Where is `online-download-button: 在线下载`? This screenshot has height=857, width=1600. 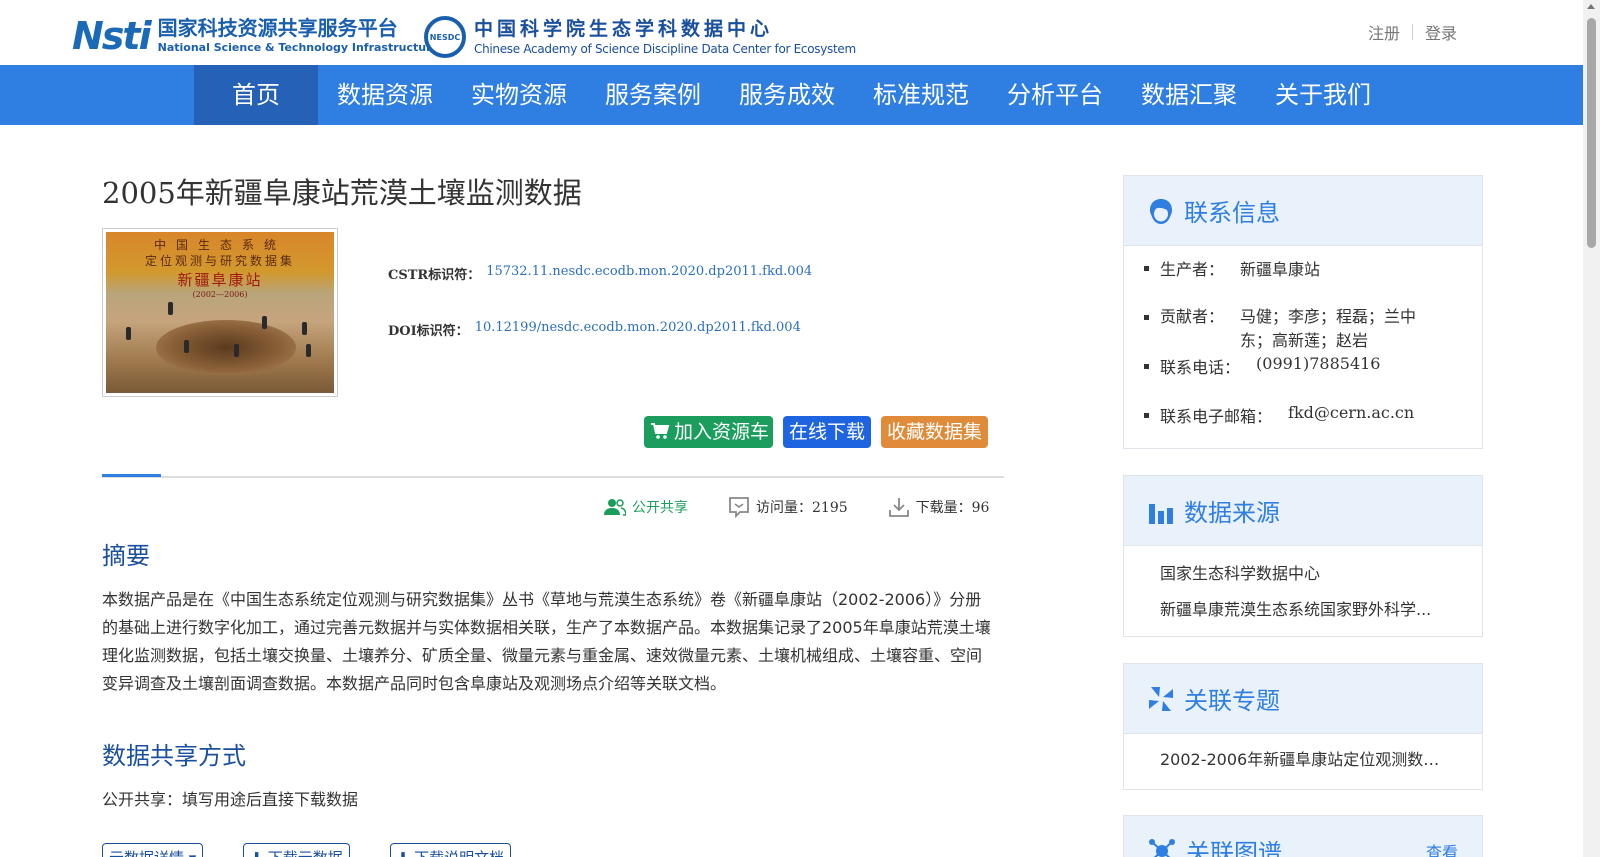
online-download-button: 在线下载 is located at coordinates (827, 432).